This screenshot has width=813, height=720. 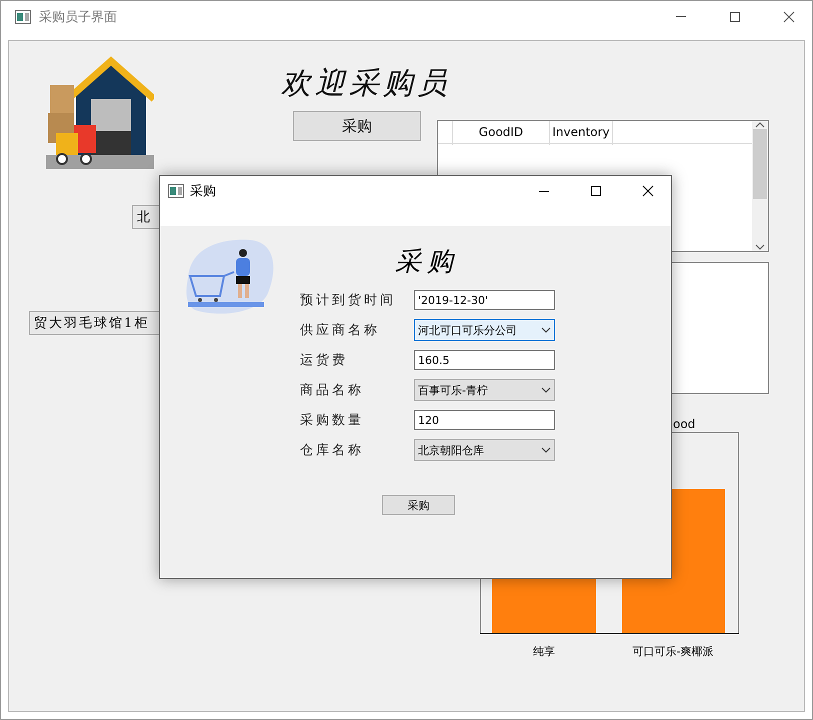 What do you see at coordinates (484, 330) in the screenshot?
I see `dropdown: 河北可口可乐分公司` at bounding box center [484, 330].